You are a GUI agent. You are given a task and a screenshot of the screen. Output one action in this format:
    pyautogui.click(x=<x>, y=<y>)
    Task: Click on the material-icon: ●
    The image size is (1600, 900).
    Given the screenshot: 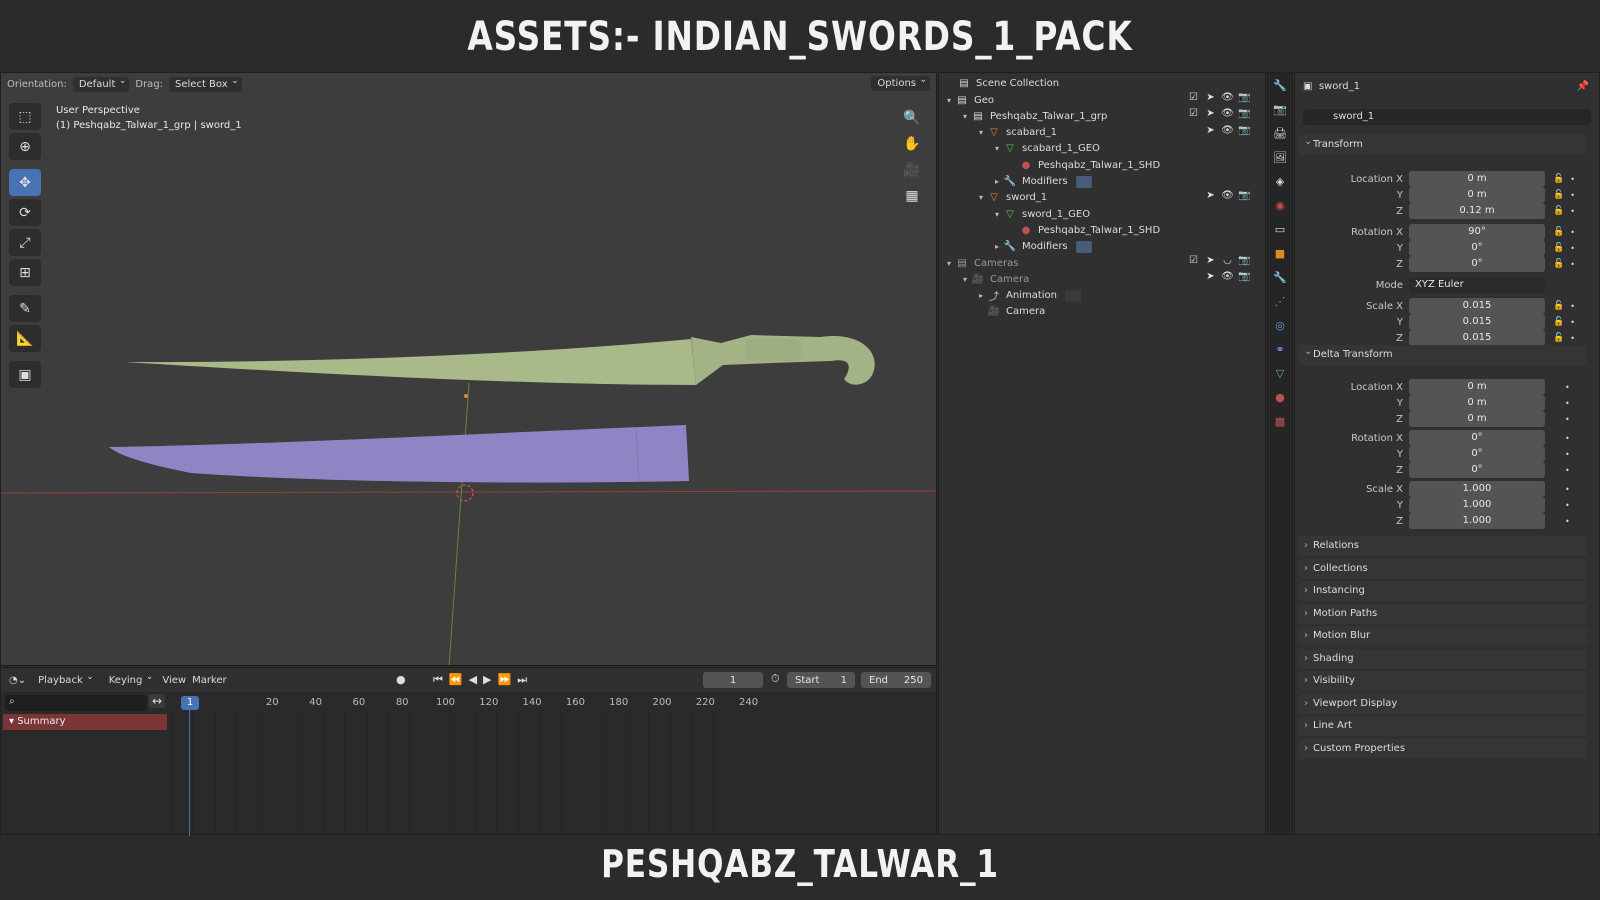 What is the action you would take?
    pyautogui.click(x=1280, y=397)
    